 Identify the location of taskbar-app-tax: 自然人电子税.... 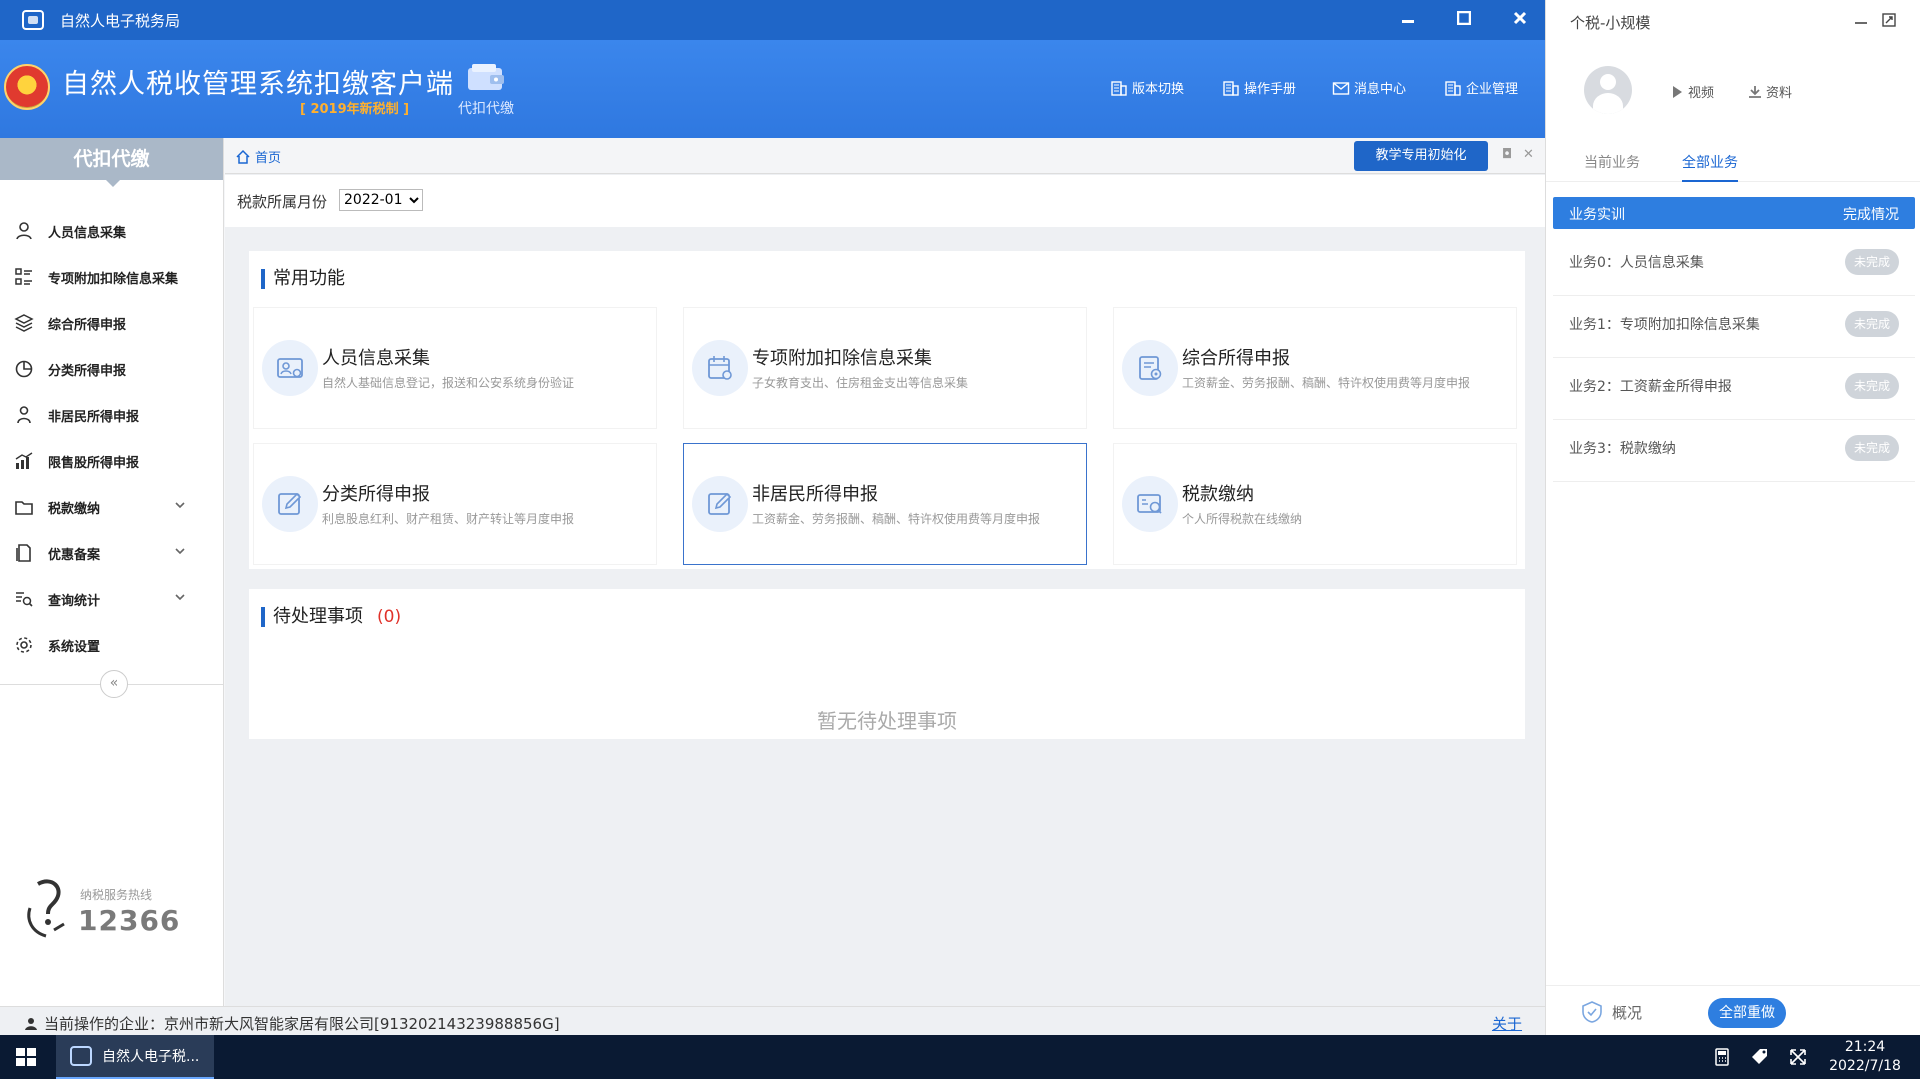
(135, 1057).